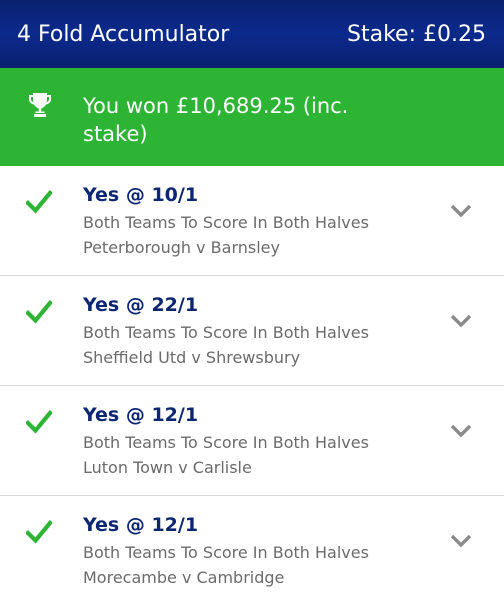 This screenshot has height=606, width=504. What do you see at coordinates (141, 195) in the screenshot?
I see `selection-odds: Yes @ 10/1` at bounding box center [141, 195].